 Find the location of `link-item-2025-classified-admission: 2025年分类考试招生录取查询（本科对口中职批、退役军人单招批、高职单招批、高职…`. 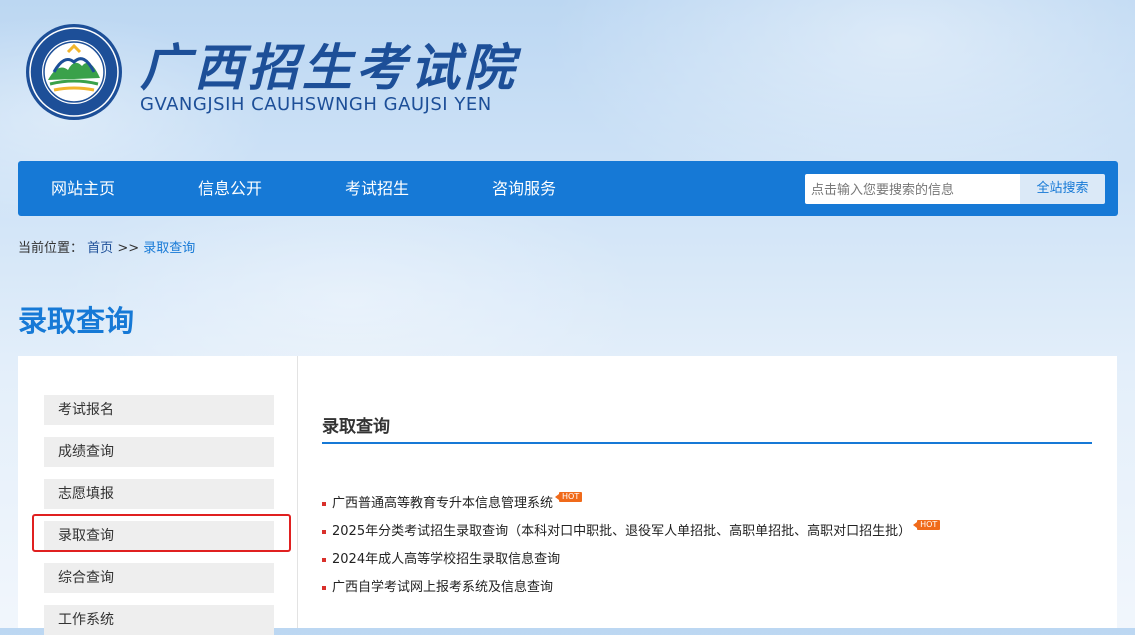

link-item-2025-classified-admission: 2025年分类考试招生录取查询（本科对口中职批、退役军人单招批、高职单招批、高职… is located at coordinates (631, 532).